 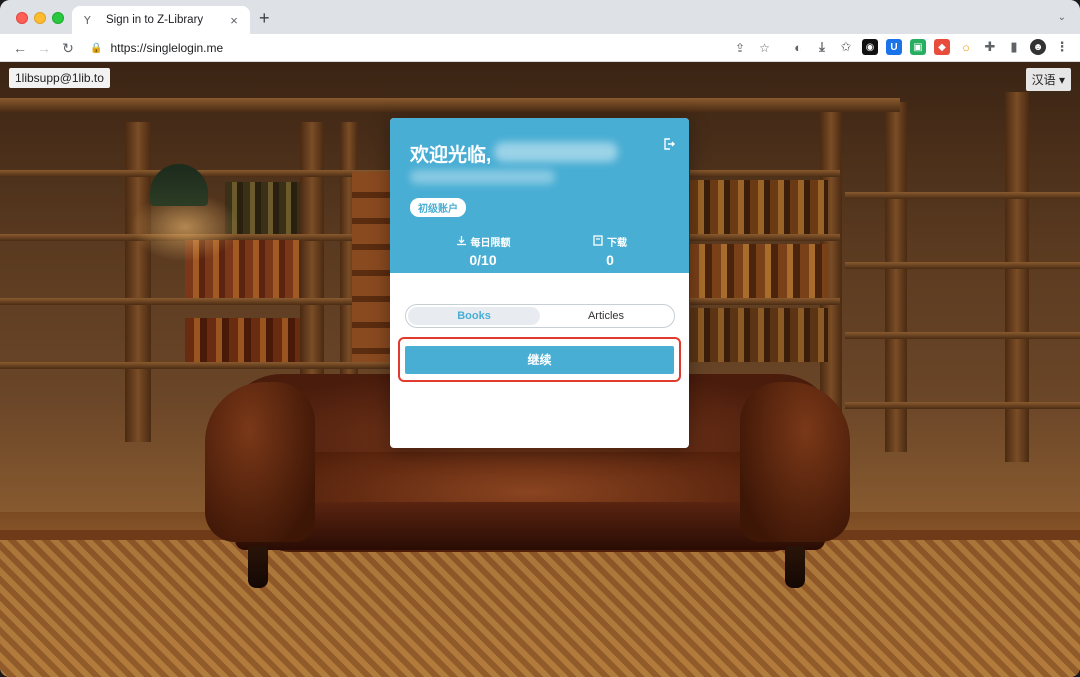 I want to click on sofa-base, so click(x=530, y=526).